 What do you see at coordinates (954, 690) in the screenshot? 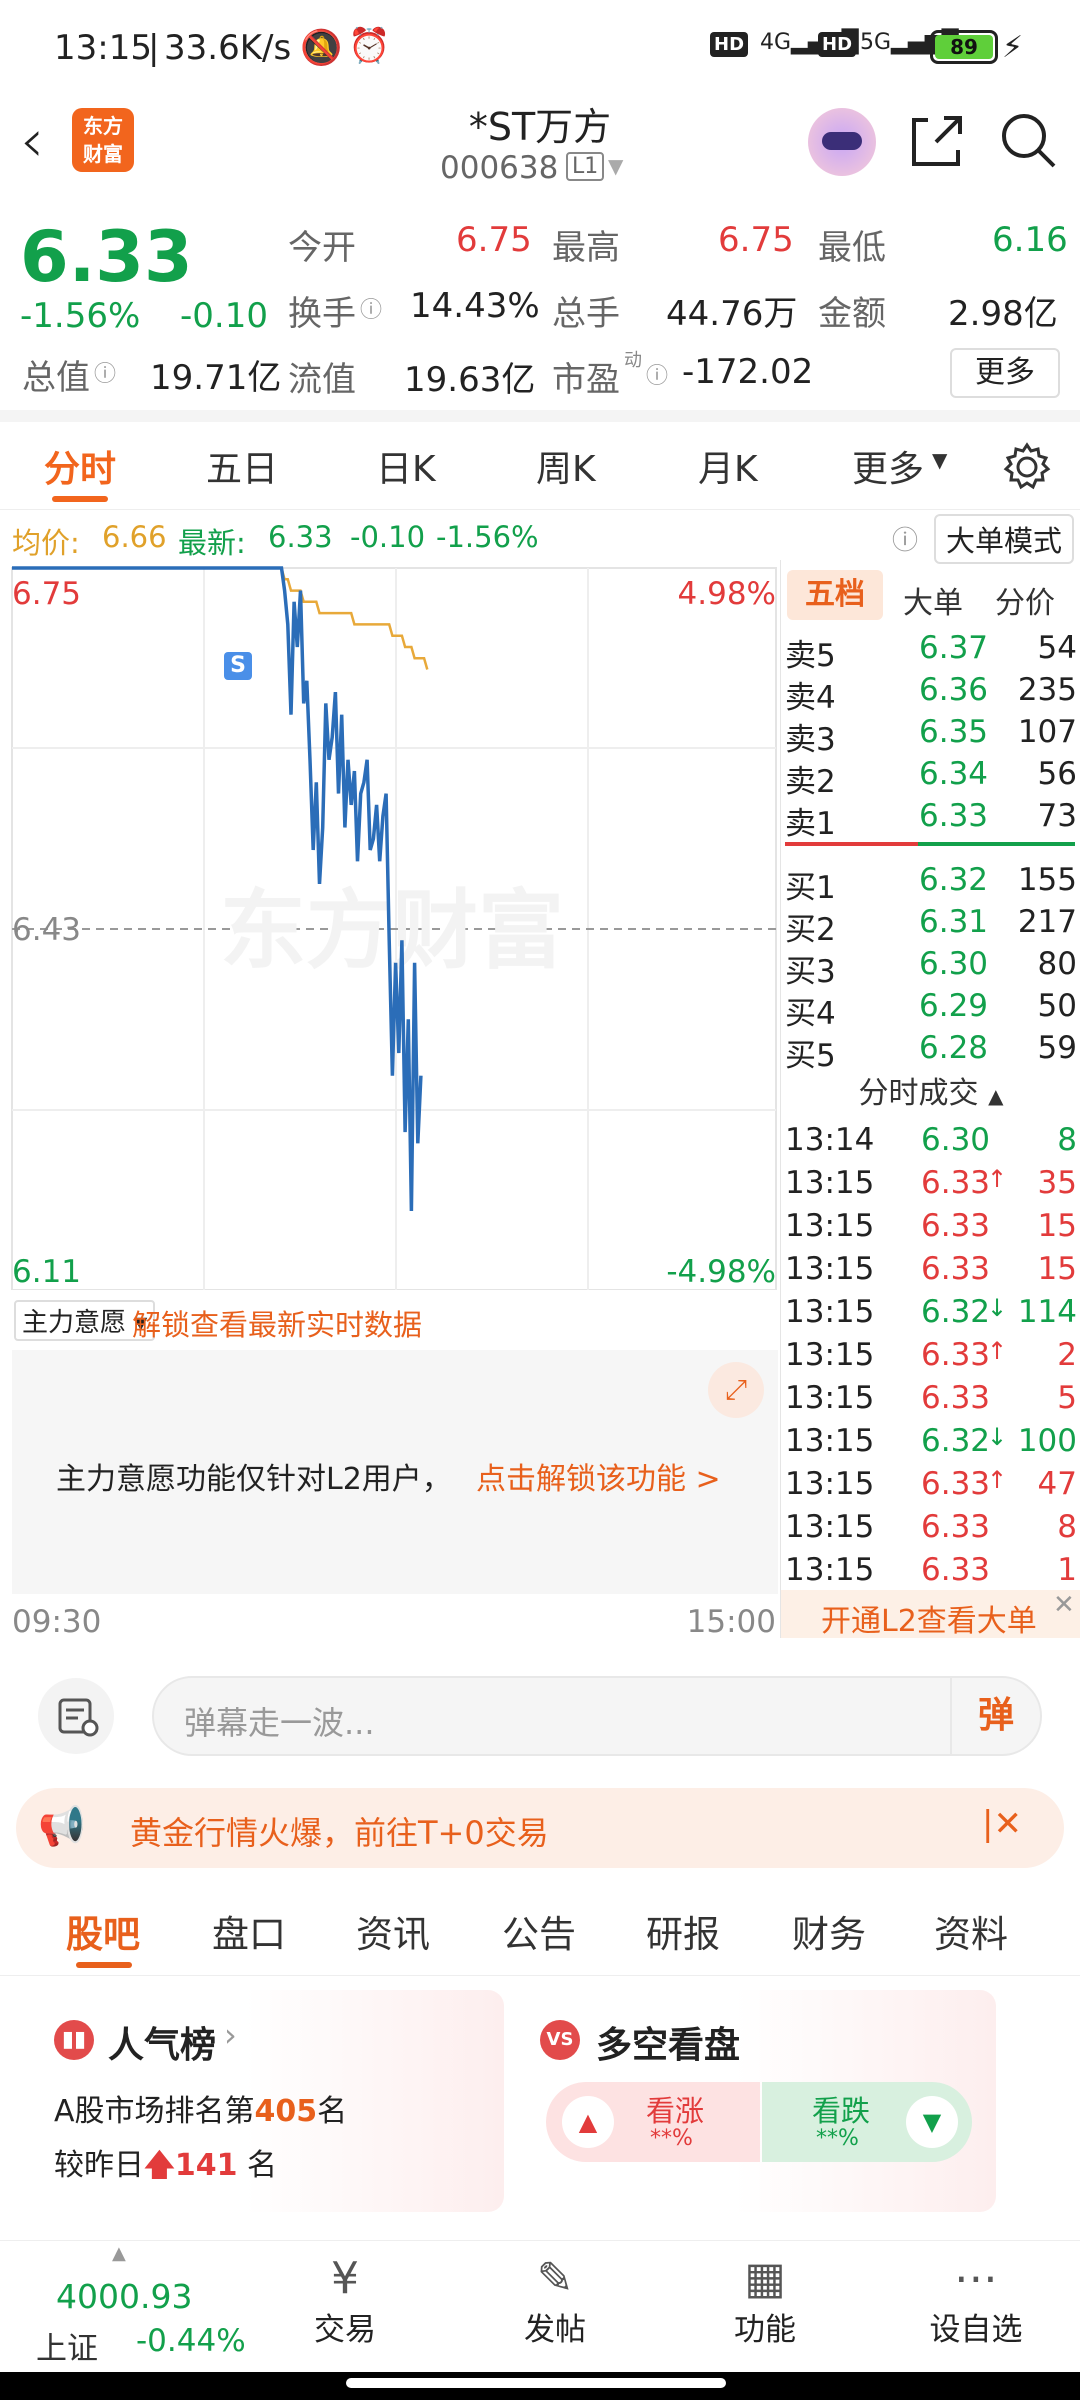
I see `ask-price: 6.36` at bounding box center [954, 690].